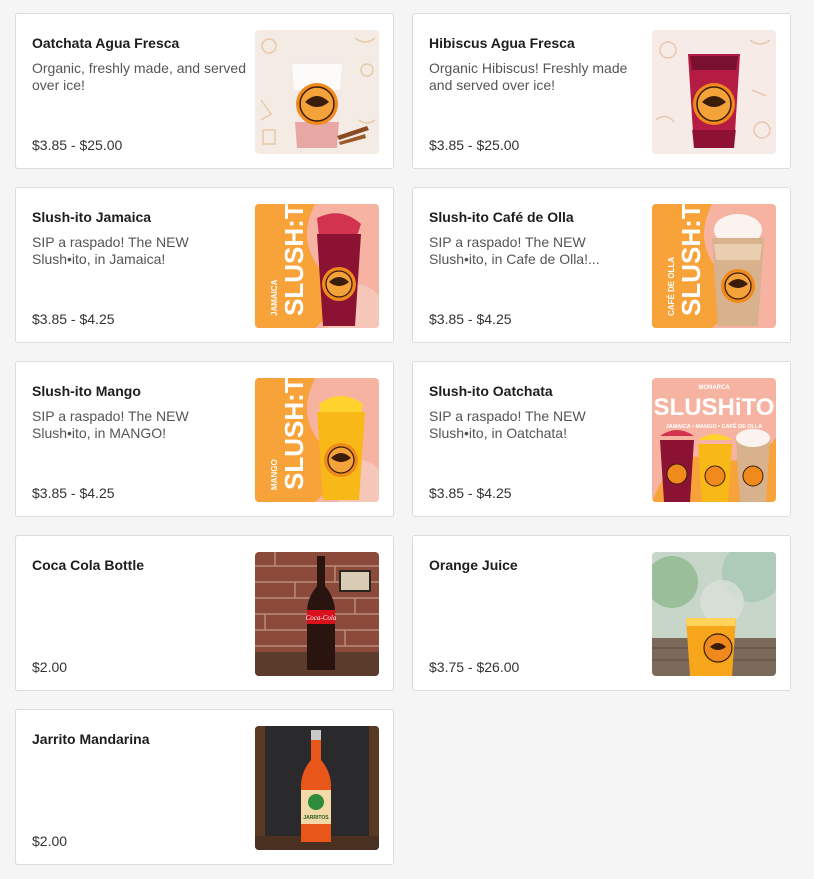  What do you see at coordinates (473, 565) in the screenshot?
I see `item-title: Orange Juice` at bounding box center [473, 565].